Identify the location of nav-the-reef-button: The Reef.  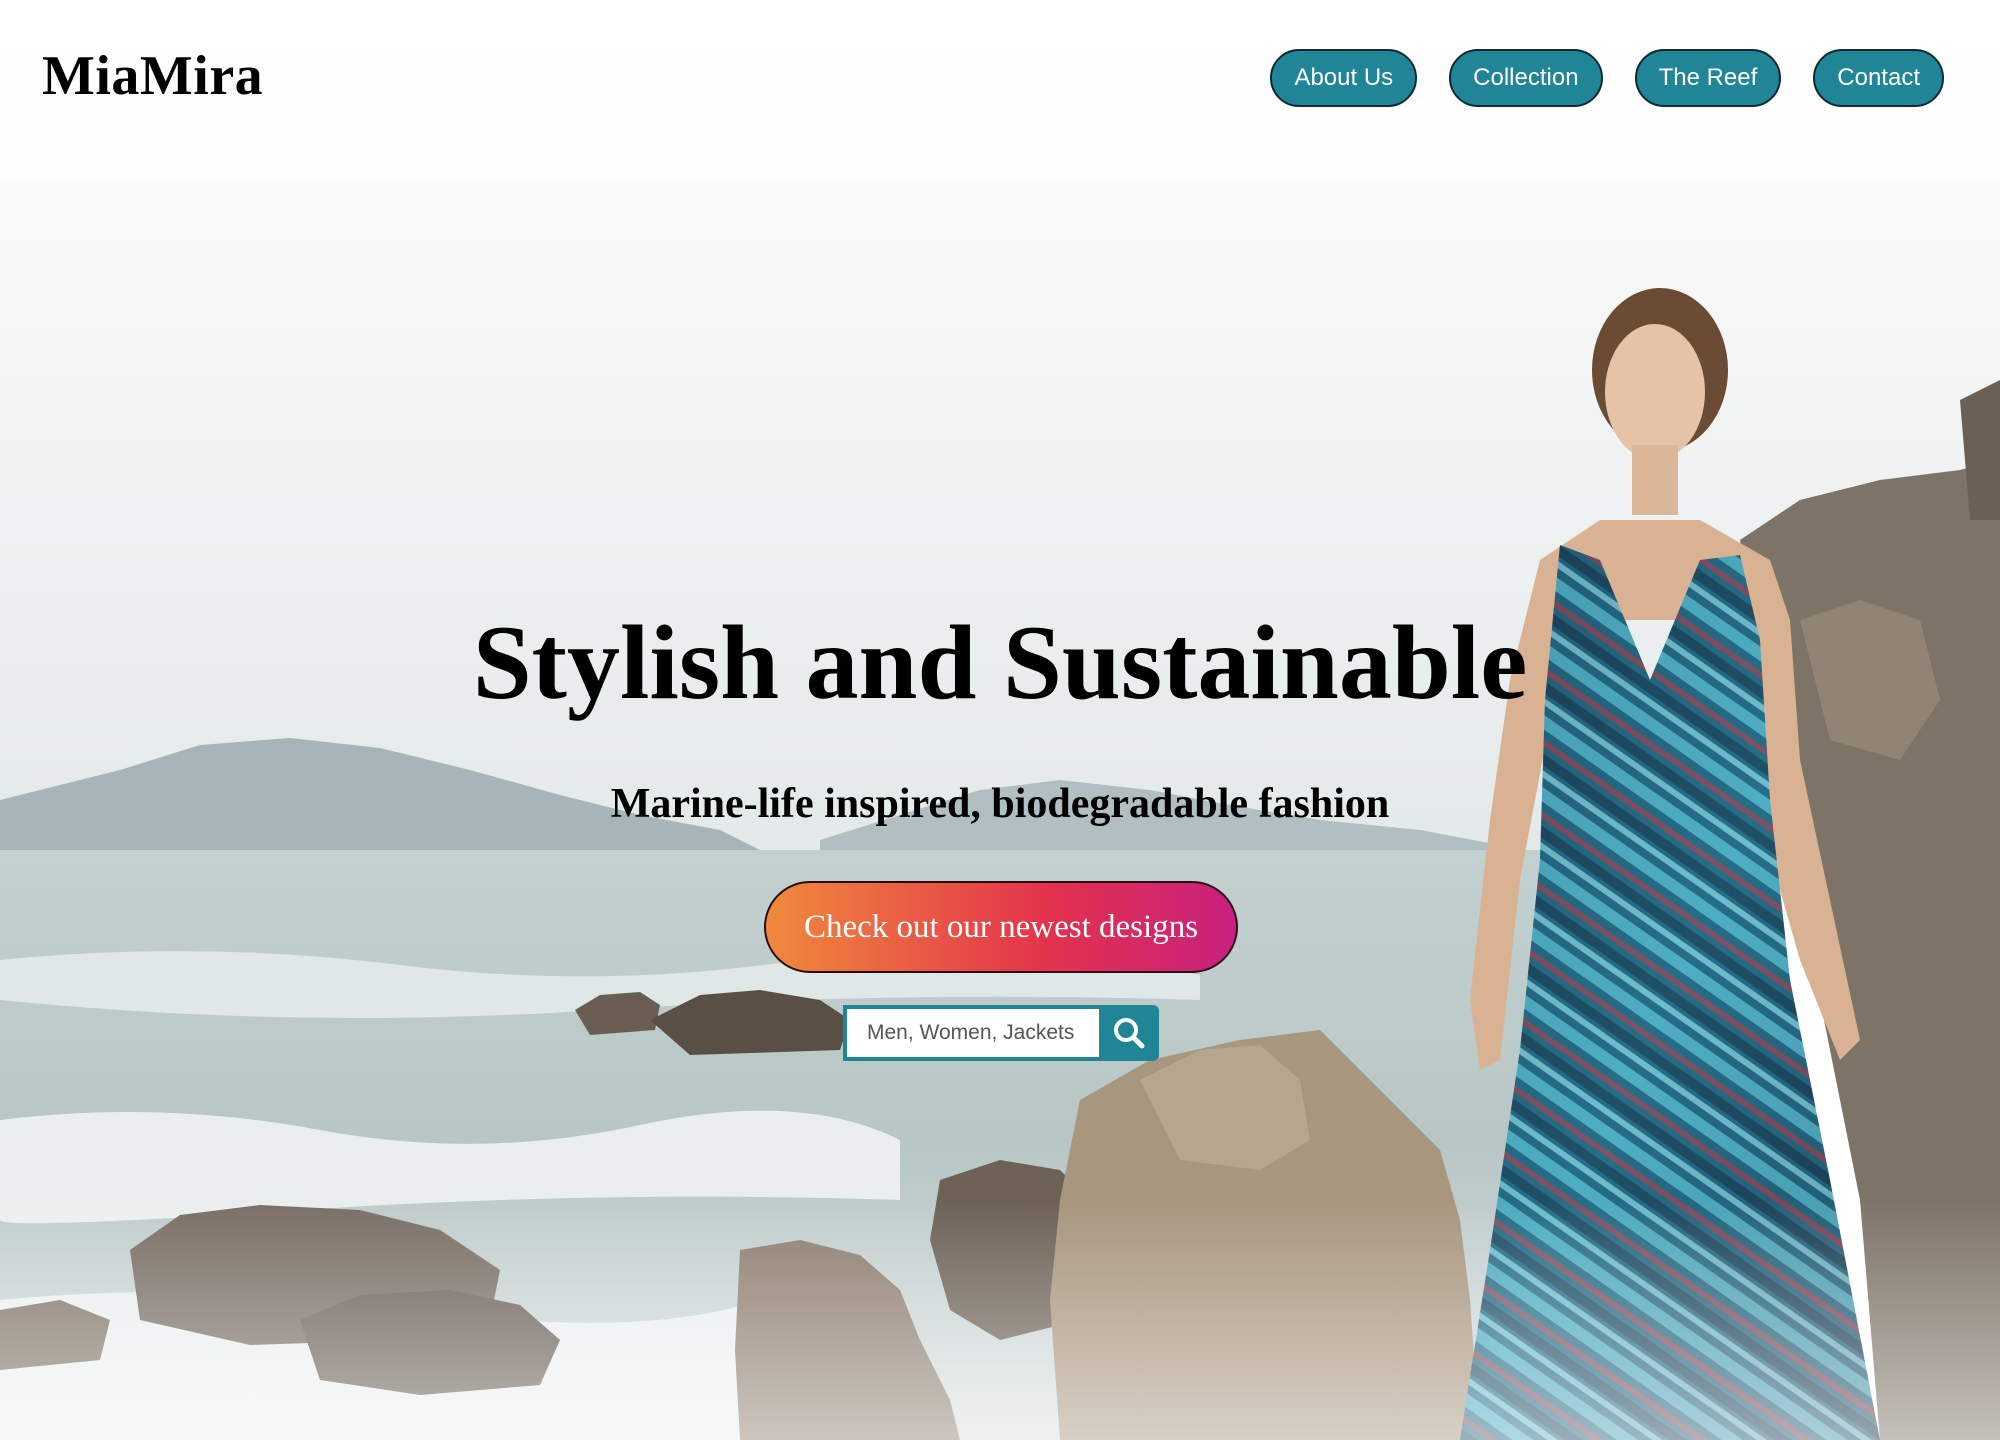
(1708, 78).